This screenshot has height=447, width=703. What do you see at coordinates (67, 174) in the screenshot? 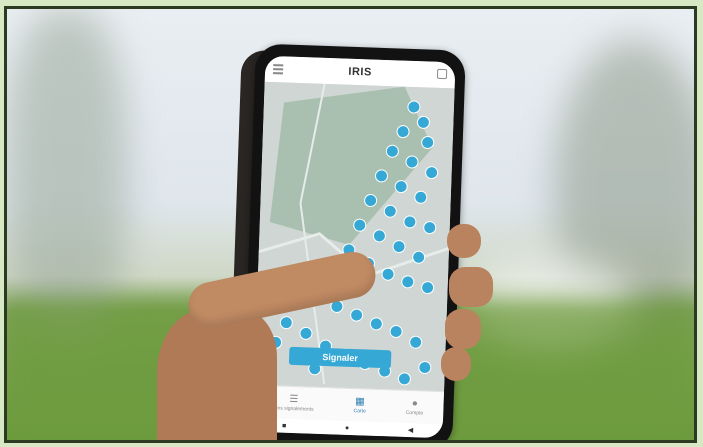
I see `blurred-tree-left` at bounding box center [67, 174].